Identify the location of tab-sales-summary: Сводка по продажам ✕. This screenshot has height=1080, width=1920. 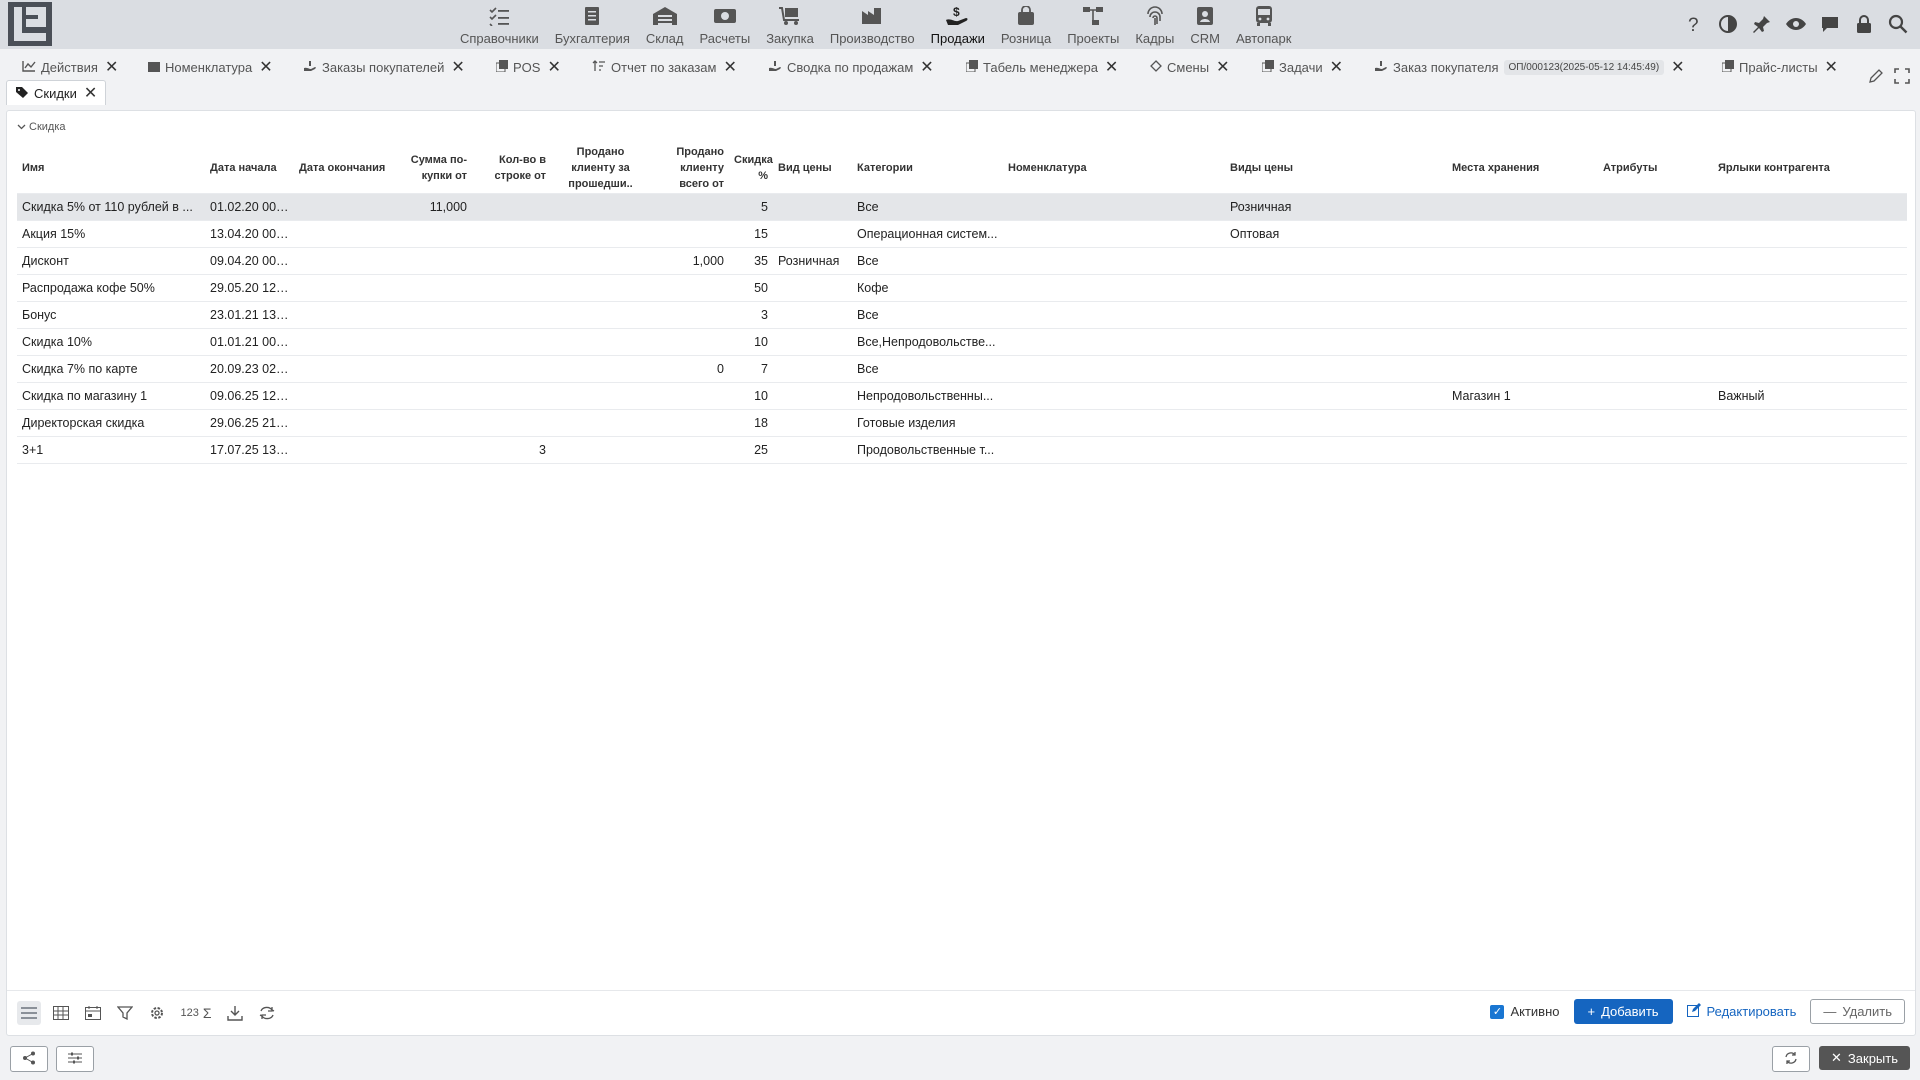
(851, 67).